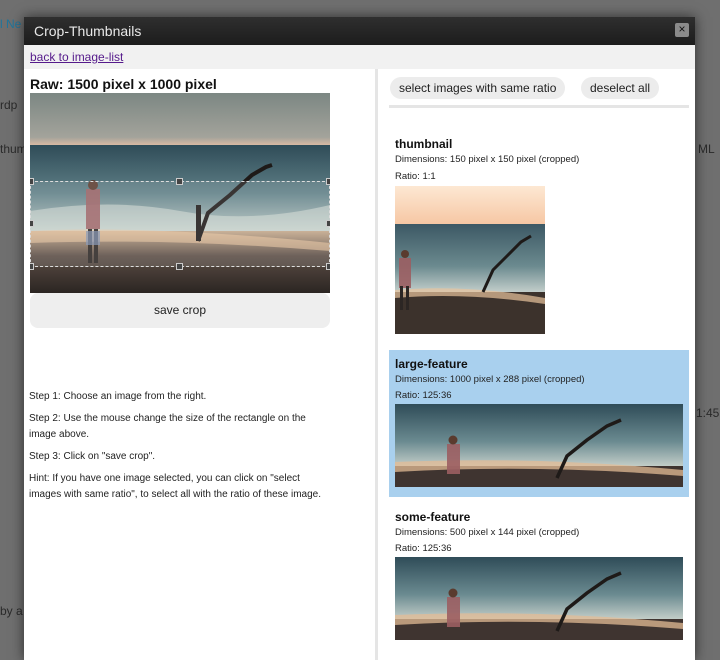 The height and width of the screenshot is (660, 720). I want to click on crop-handle-top, so click(179, 181).